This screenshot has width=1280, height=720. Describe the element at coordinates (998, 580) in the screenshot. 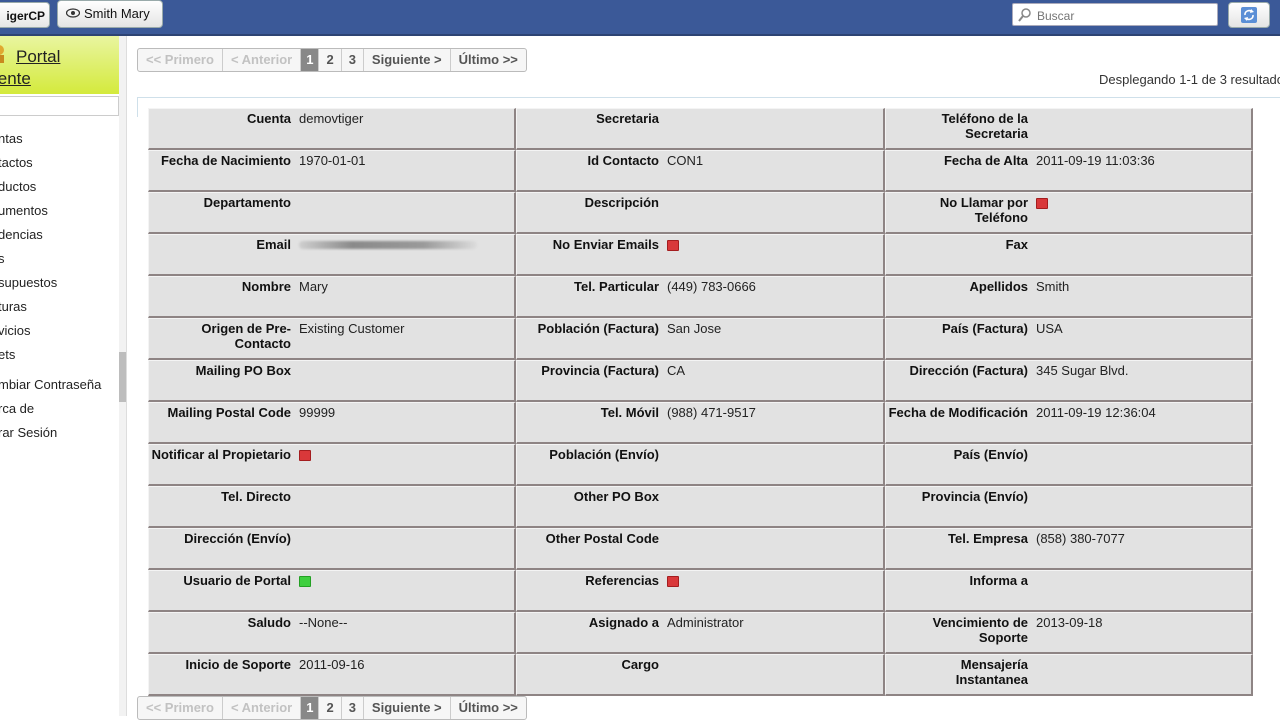

I see `field-label: Informa a` at that location.